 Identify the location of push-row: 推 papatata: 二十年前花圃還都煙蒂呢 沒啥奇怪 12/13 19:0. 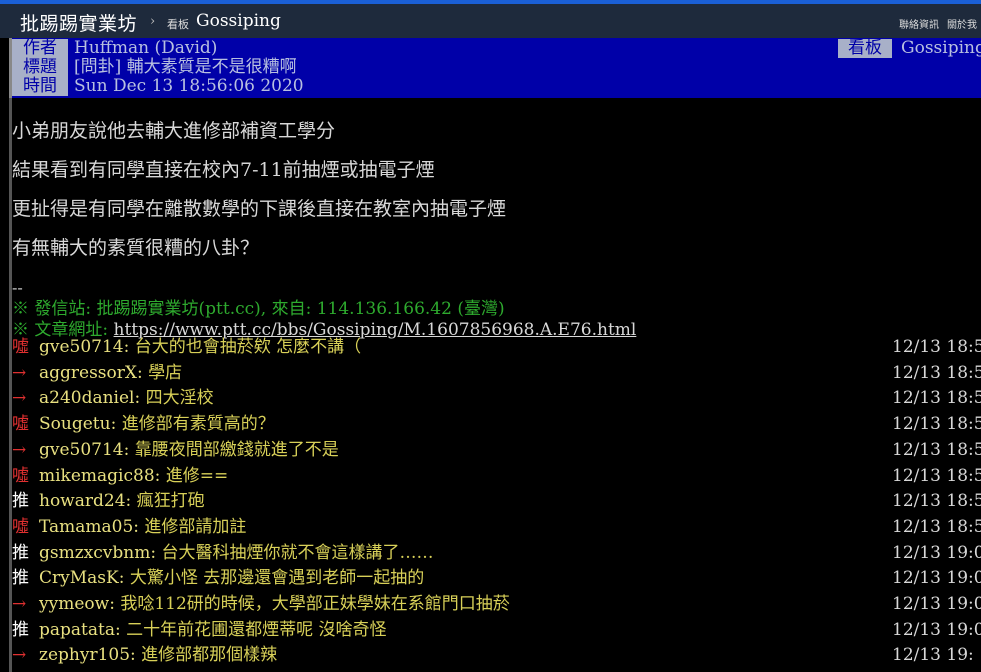
(496, 630).